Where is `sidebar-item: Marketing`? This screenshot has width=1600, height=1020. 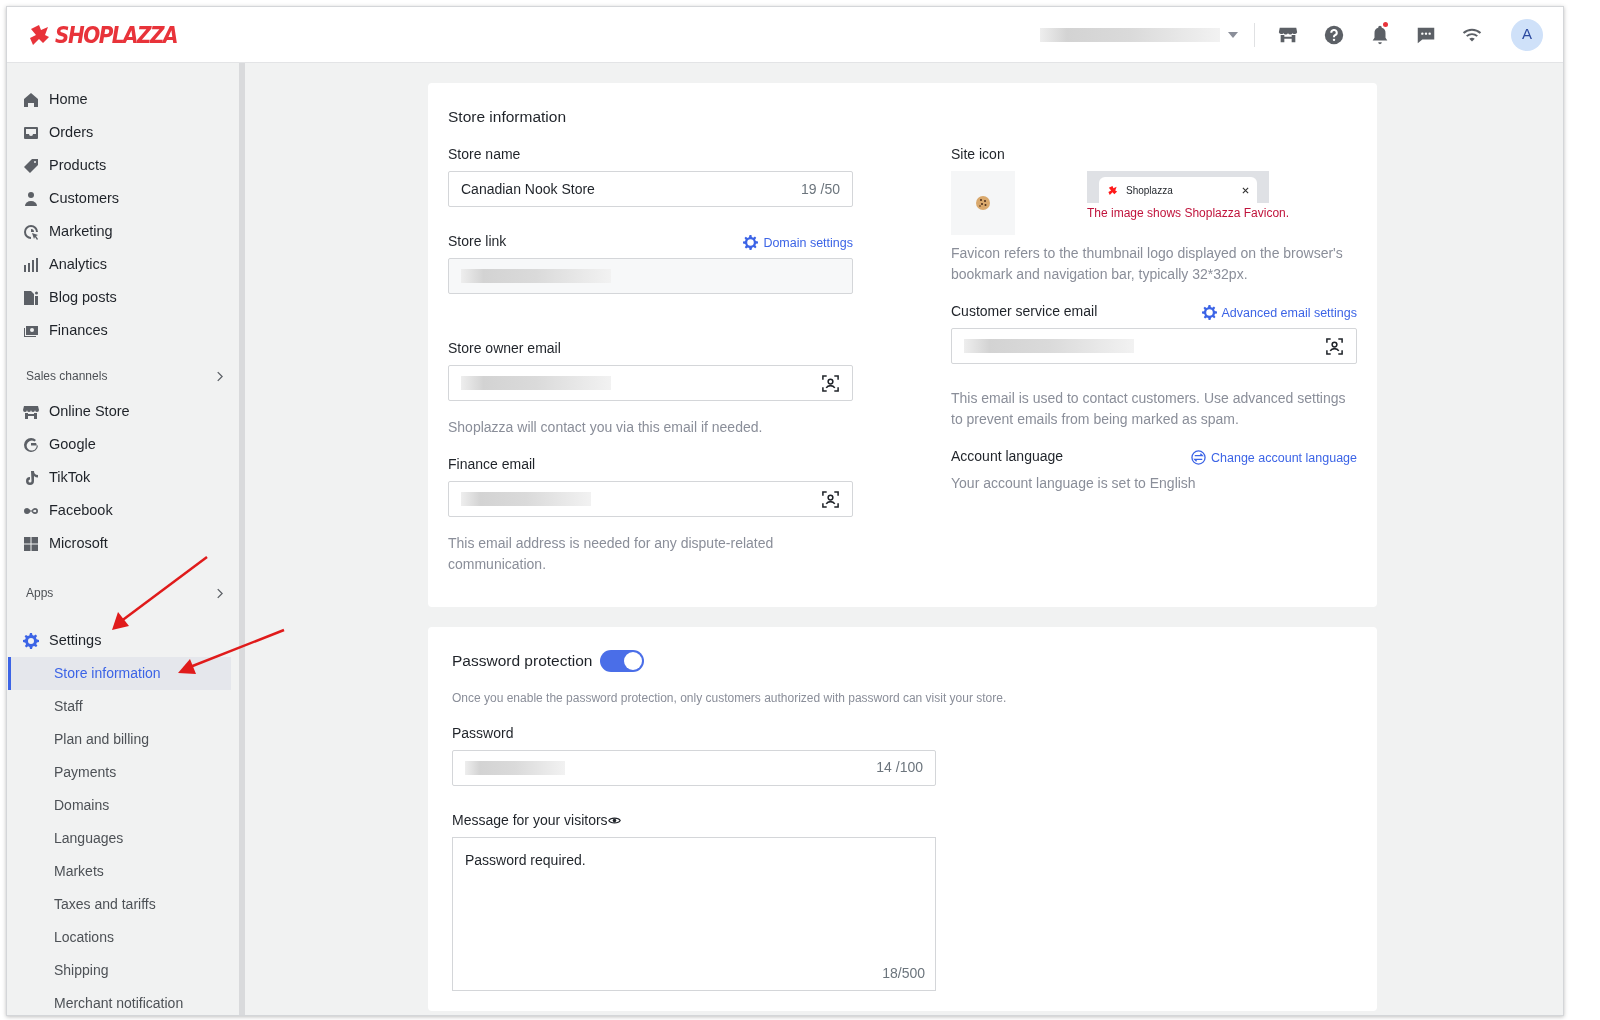
sidebar-item: Marketing is located at coordinates (119, 231).